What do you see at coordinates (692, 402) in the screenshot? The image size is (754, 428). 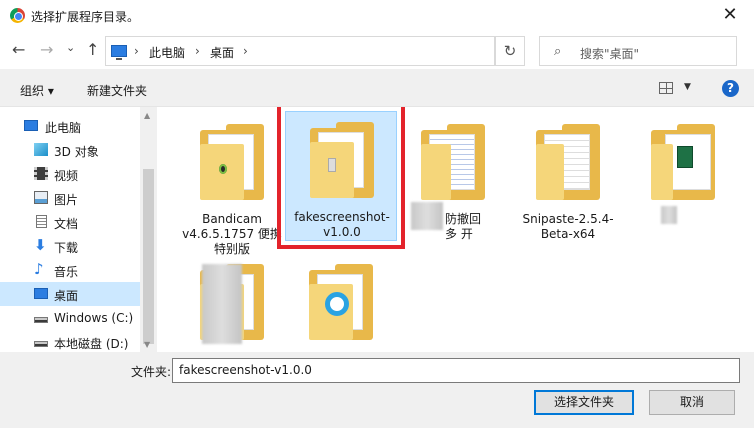 I see `cancel-button: 取消` at bounding box center [692, 402].